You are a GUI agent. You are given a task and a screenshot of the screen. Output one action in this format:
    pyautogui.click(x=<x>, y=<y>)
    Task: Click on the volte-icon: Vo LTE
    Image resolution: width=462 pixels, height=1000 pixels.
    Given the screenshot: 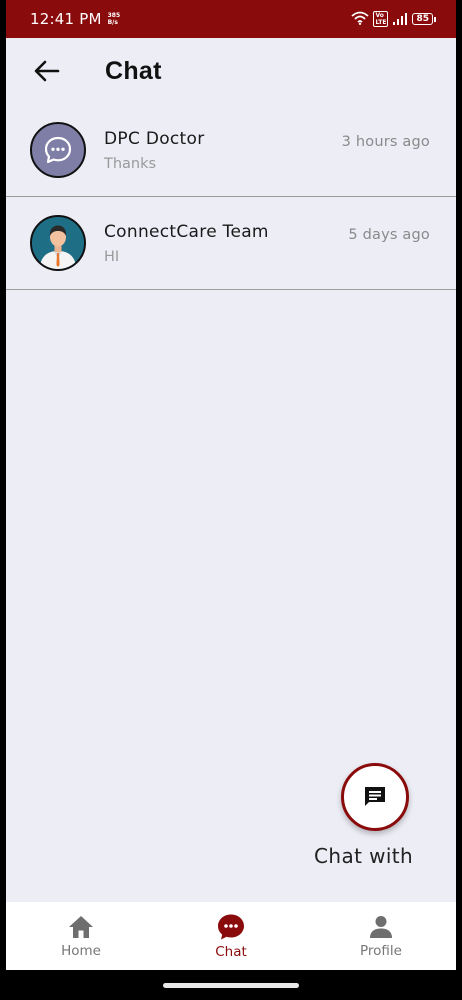 What is the action you would take?
    pyautogui.click(x=381, y=19)
    